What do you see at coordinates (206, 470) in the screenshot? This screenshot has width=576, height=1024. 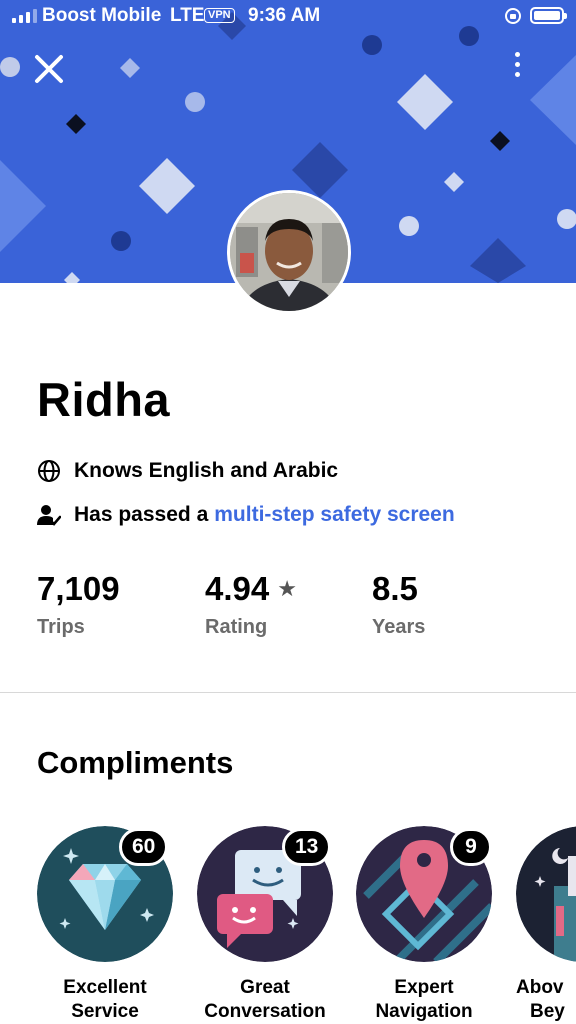 I see `languages-text: Knows English and Arabic` at bounding box center [206, 470].